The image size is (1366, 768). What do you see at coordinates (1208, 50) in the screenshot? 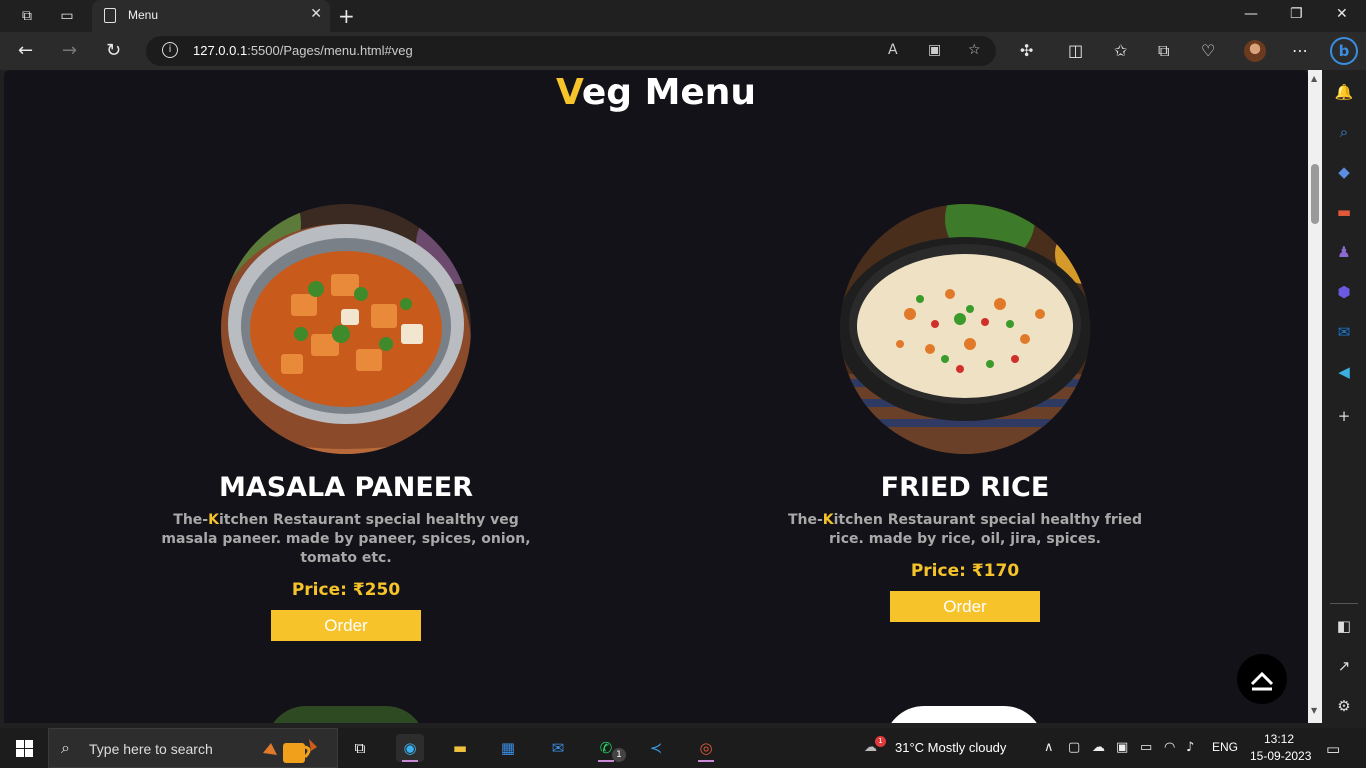
I see `browser-essentials-icon: ♡` at bounding box center [1208, 50].